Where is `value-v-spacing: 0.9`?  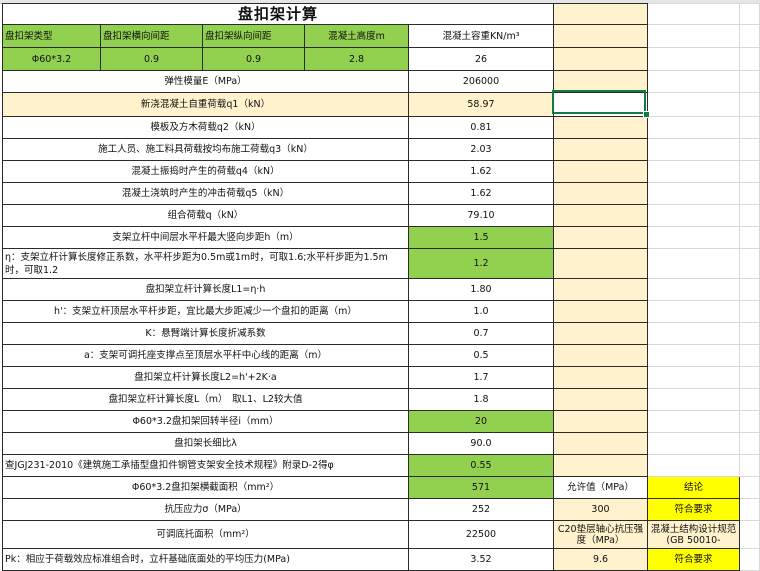 value-v-spacing: 0.9 is located at coordinates (253, 59).